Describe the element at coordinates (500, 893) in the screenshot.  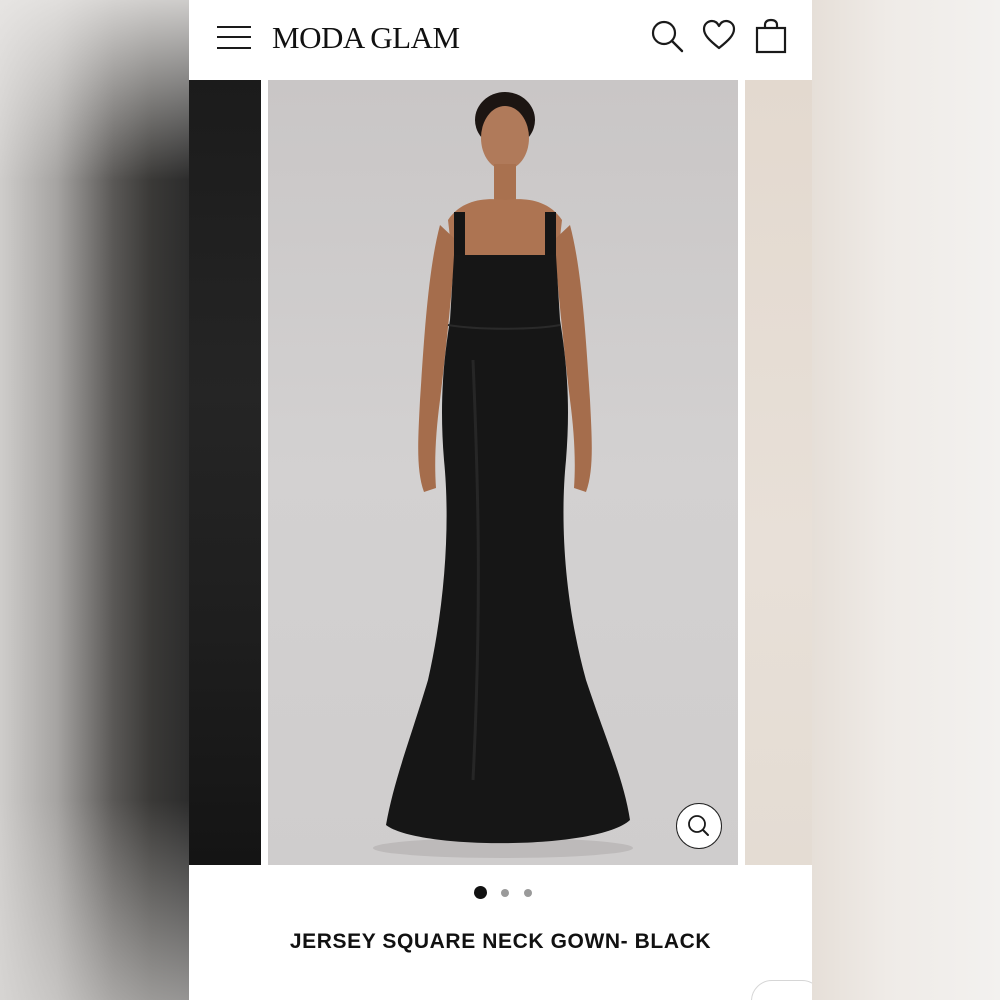
I see `gallery-pagination` at that location.